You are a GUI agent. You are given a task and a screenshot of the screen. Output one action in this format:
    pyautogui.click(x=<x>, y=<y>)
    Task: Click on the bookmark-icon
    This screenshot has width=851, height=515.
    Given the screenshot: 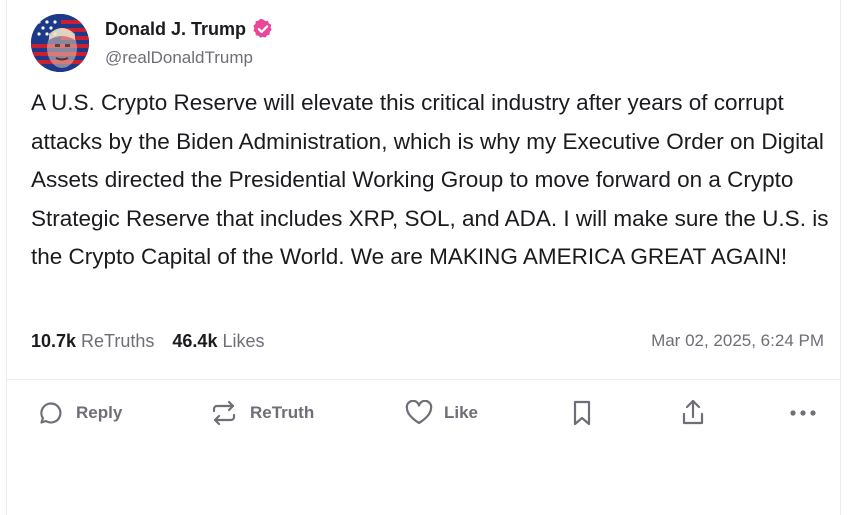 What is the action you would take?
    pyautogui.click(x=582, y=413)
    